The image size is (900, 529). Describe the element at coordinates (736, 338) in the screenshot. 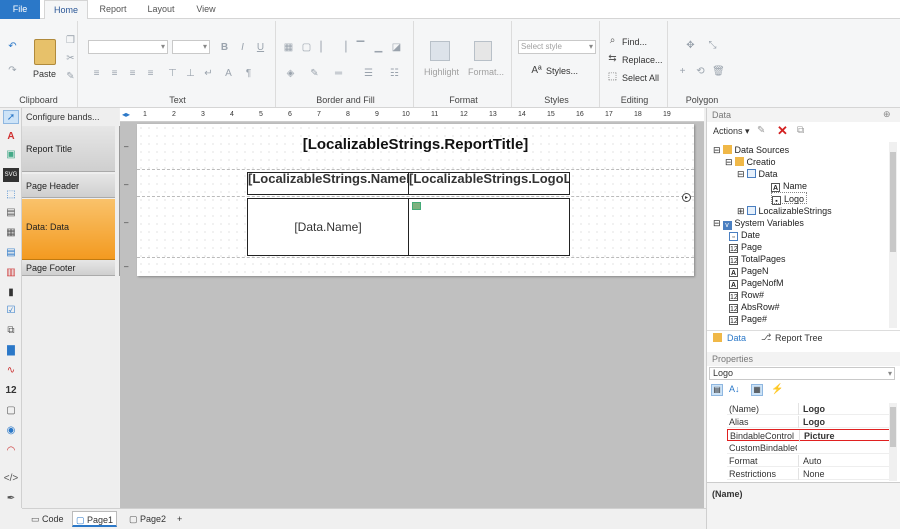

I see `tab-data: Data` at that location.